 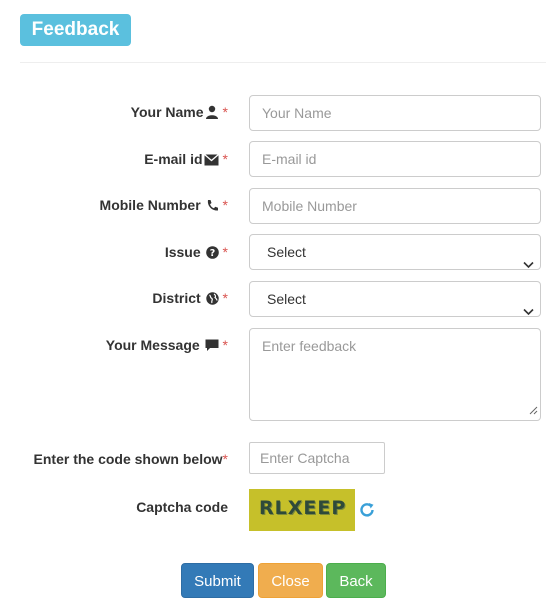 What do you see at coordinates (212, 207) in the screenshot?
I see `phone-icon` at bounding box center [212, 207].